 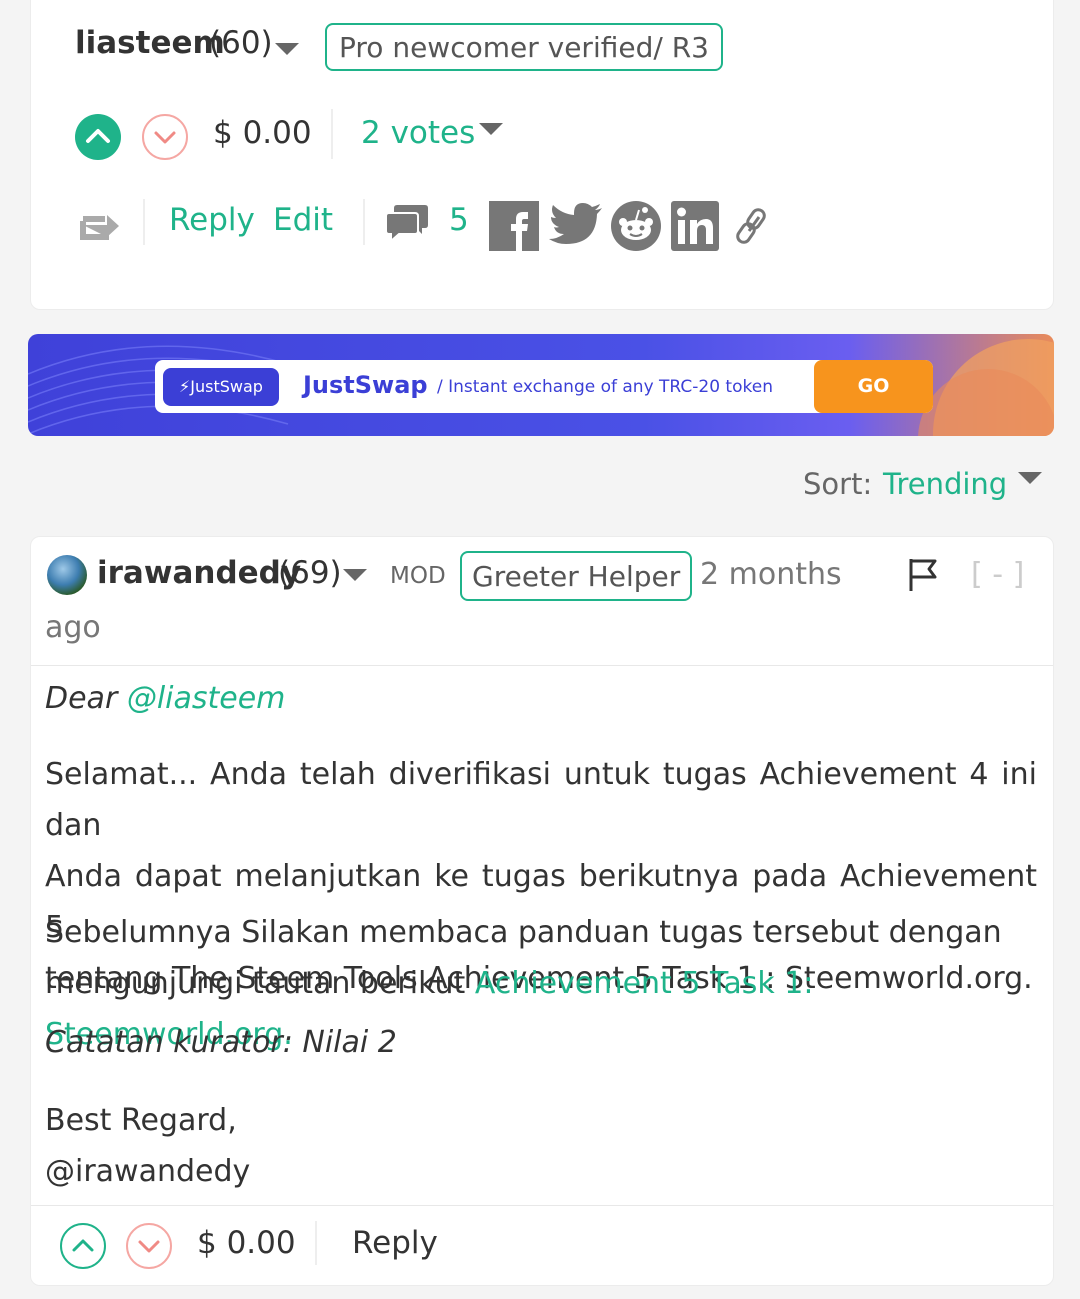 What do you see at coordinates (997, 574) in the screenshot?
I see `collapse-toggle: [ - ]` at bounding box center [997, 574].